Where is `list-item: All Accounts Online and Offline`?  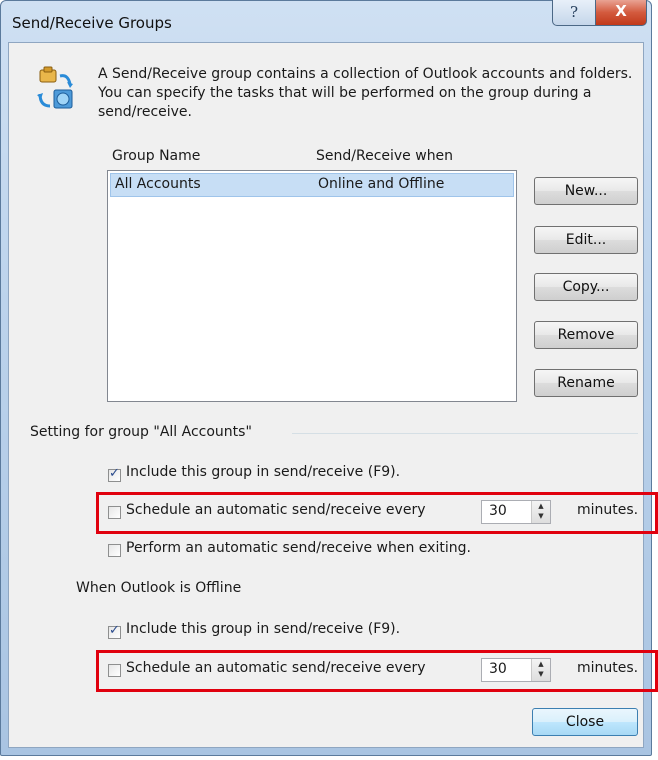
list-item: All Accounts Online and Offline is located at coordinates (312, 185).